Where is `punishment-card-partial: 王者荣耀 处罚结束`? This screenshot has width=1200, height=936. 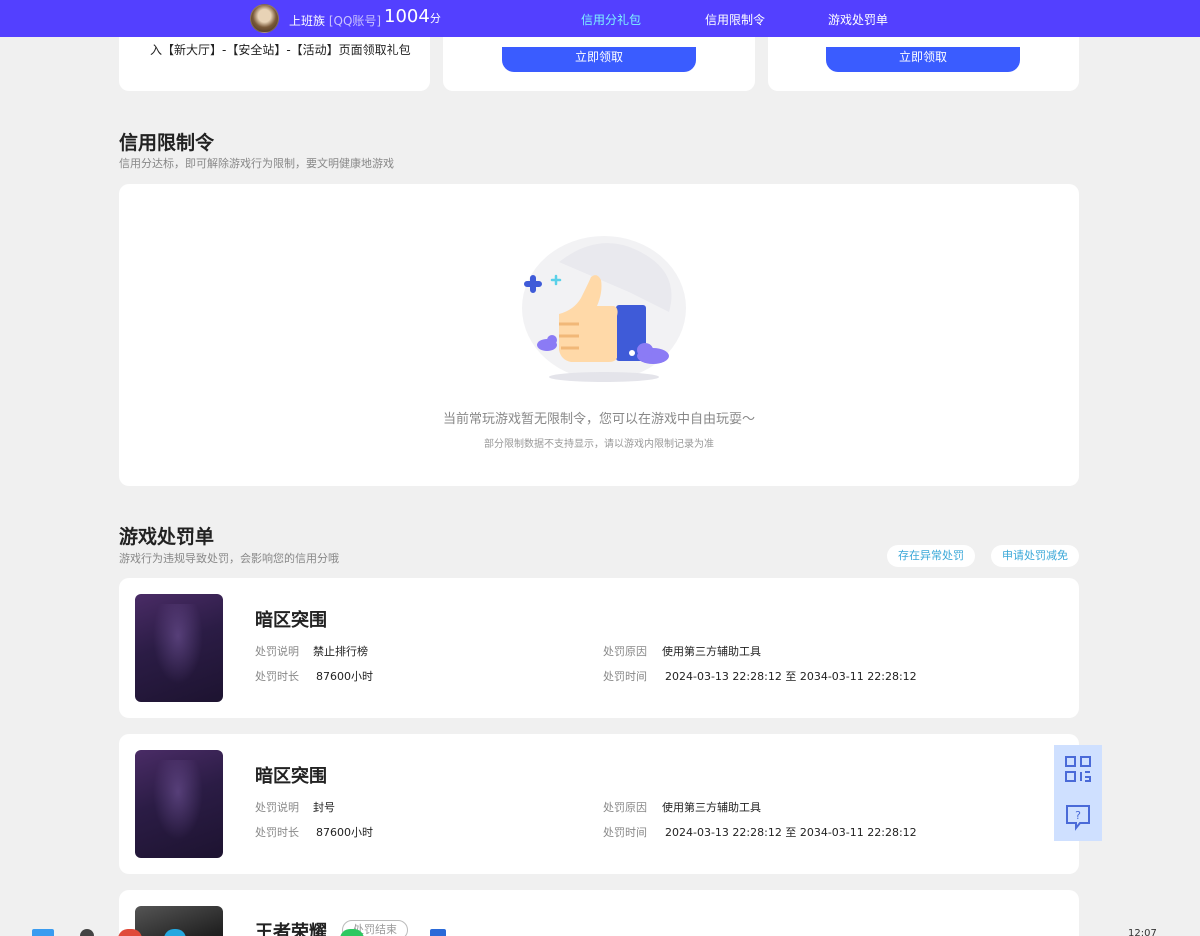
punishment-card-partial: 王者荣耀 处罚结束 is located at coordinates (599, 913).